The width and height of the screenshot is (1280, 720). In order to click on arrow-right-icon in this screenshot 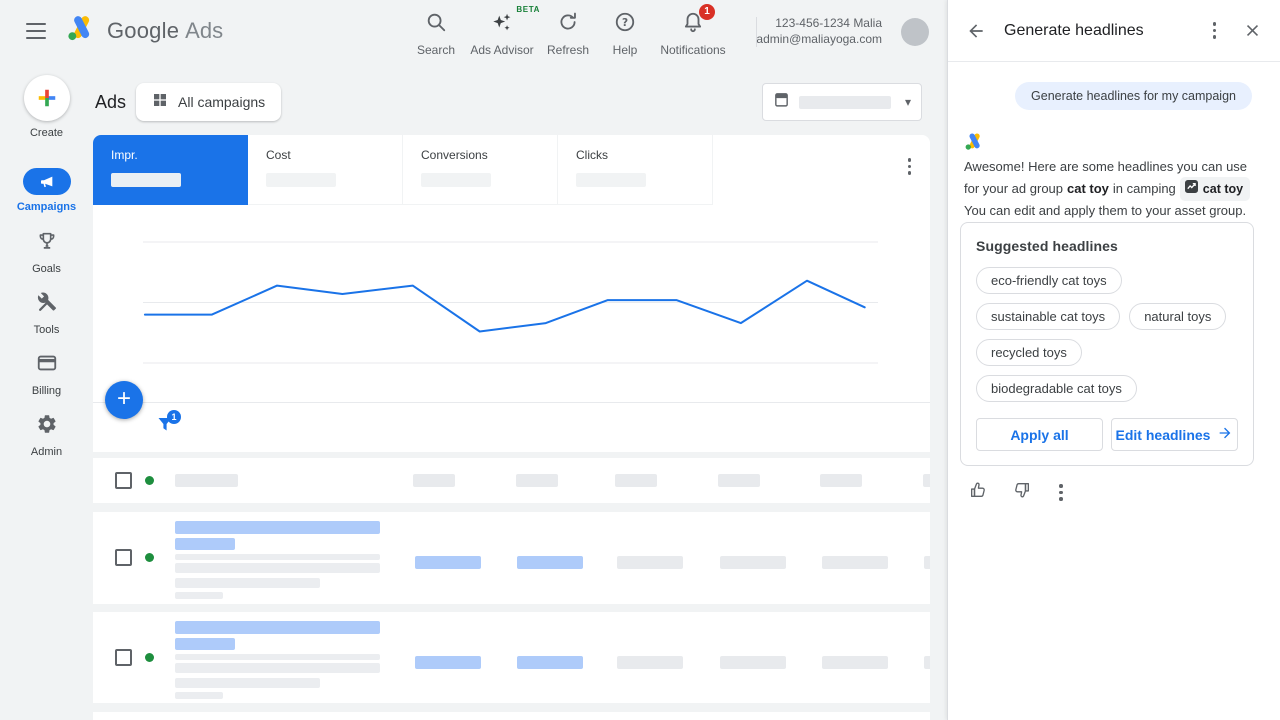, I will do `click(1225, 434)`.